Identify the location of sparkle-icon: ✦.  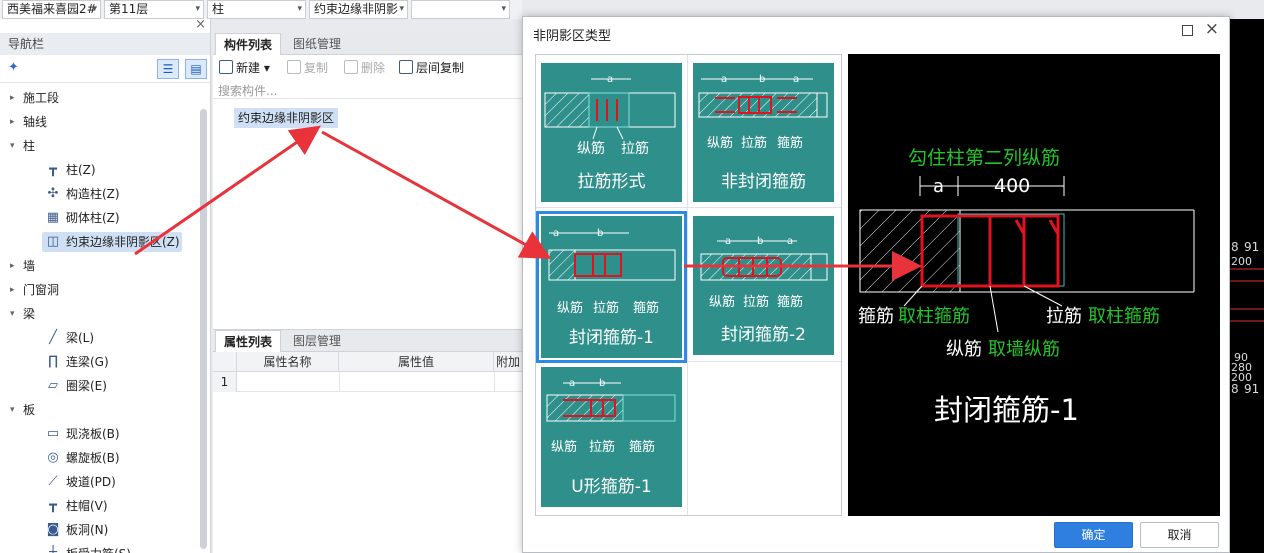
(13, 67).